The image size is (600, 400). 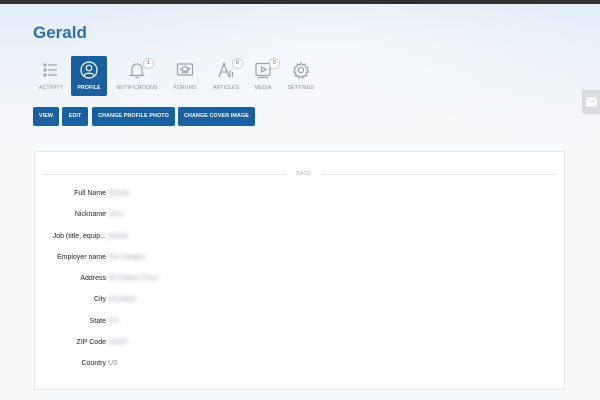 I want to click on tab-profile: PROFILE, so click(x=89, y=76).